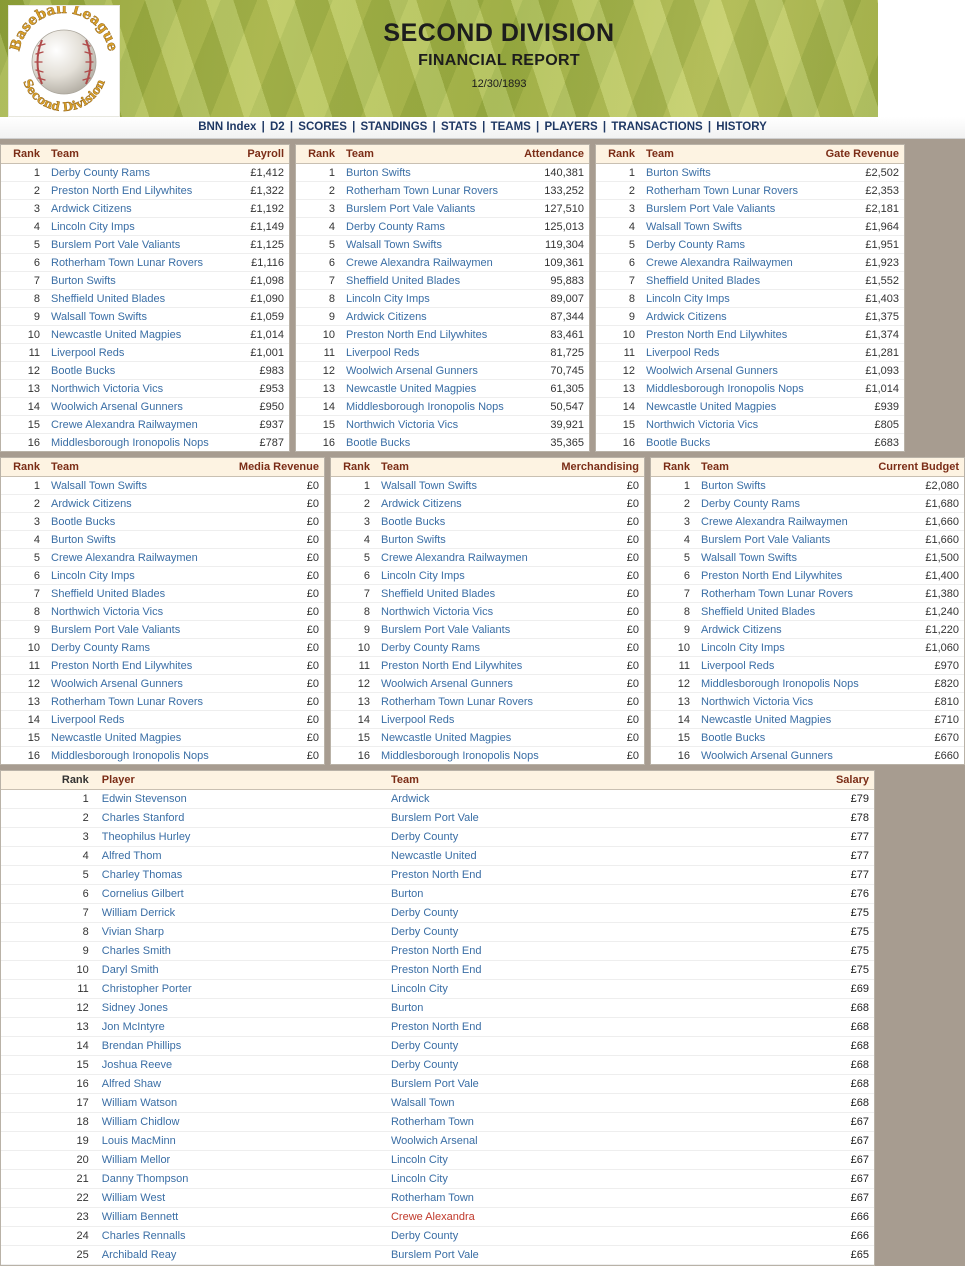  I want to click on player-link: Edwin Stevenson, so click(144, 799).